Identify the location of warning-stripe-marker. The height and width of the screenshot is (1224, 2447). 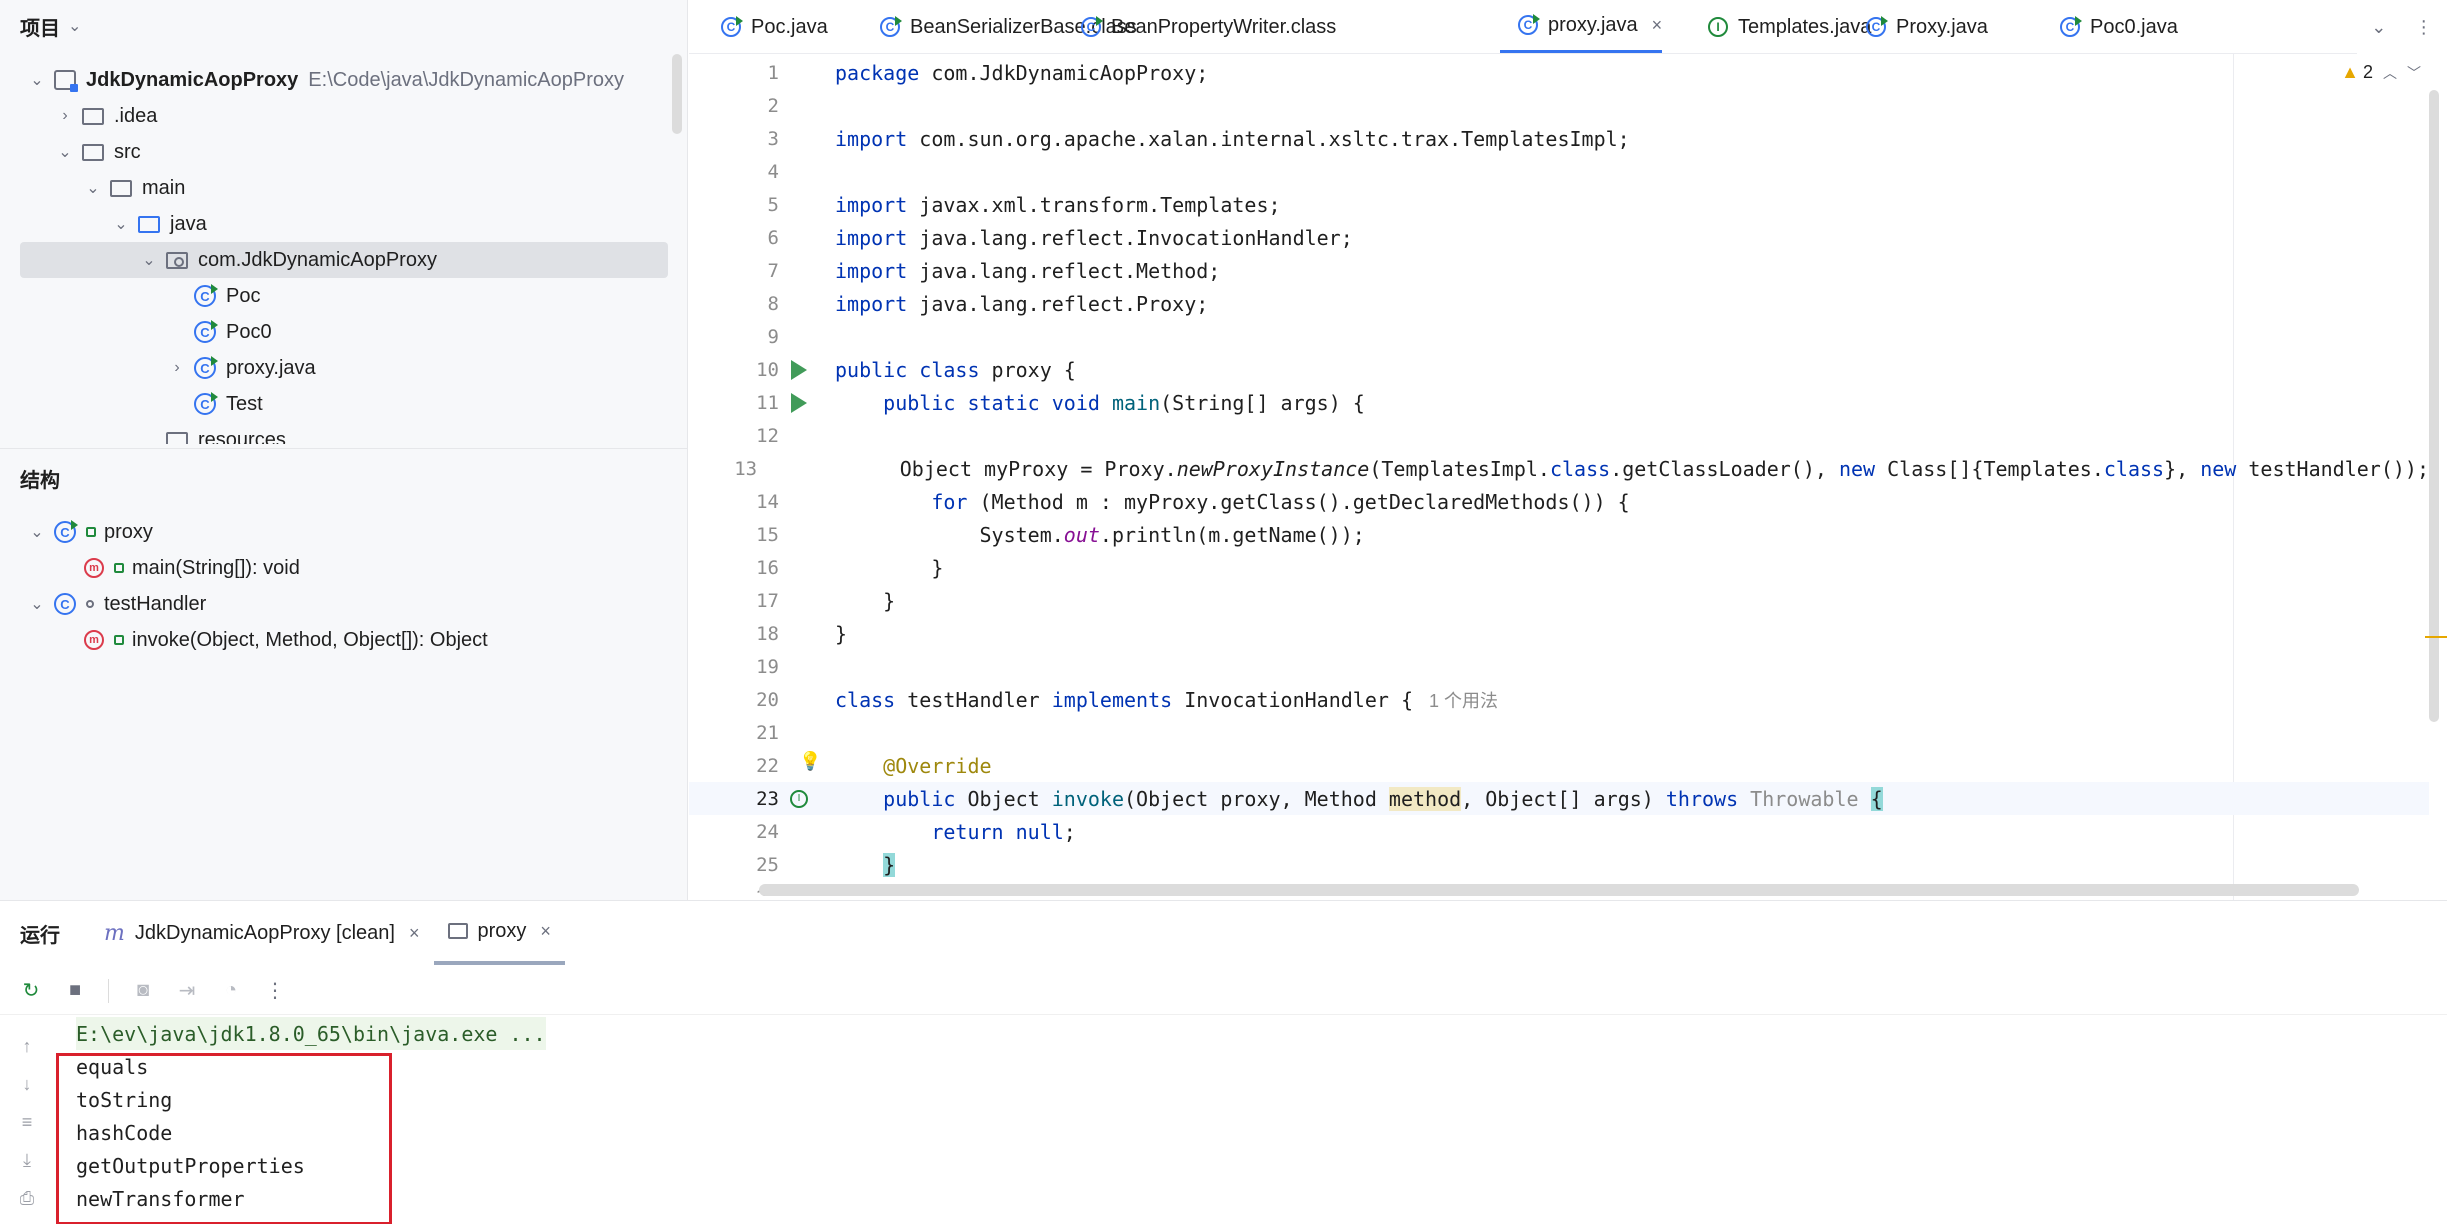
(2436, 637).